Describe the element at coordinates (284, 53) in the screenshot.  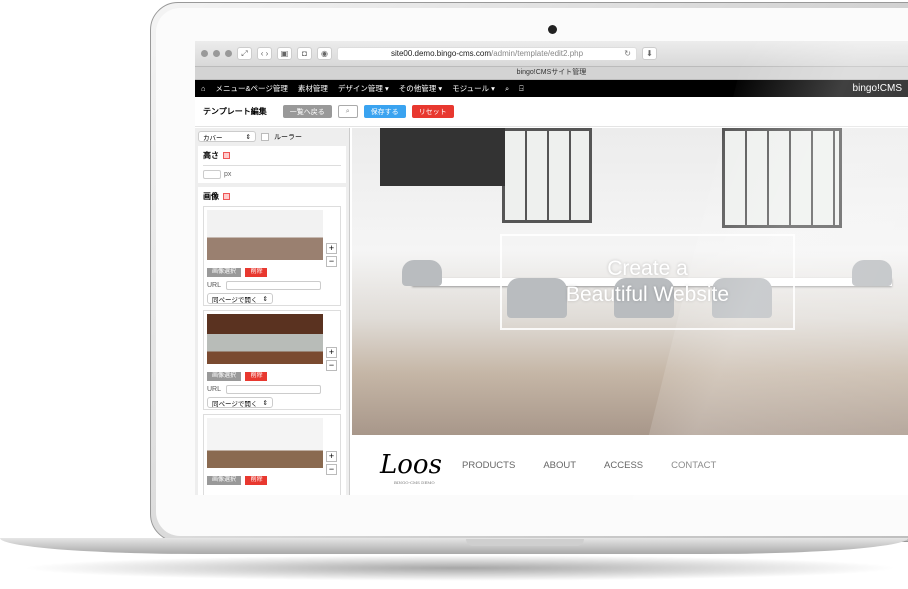
I see `reader-icon: ▣` at that location.